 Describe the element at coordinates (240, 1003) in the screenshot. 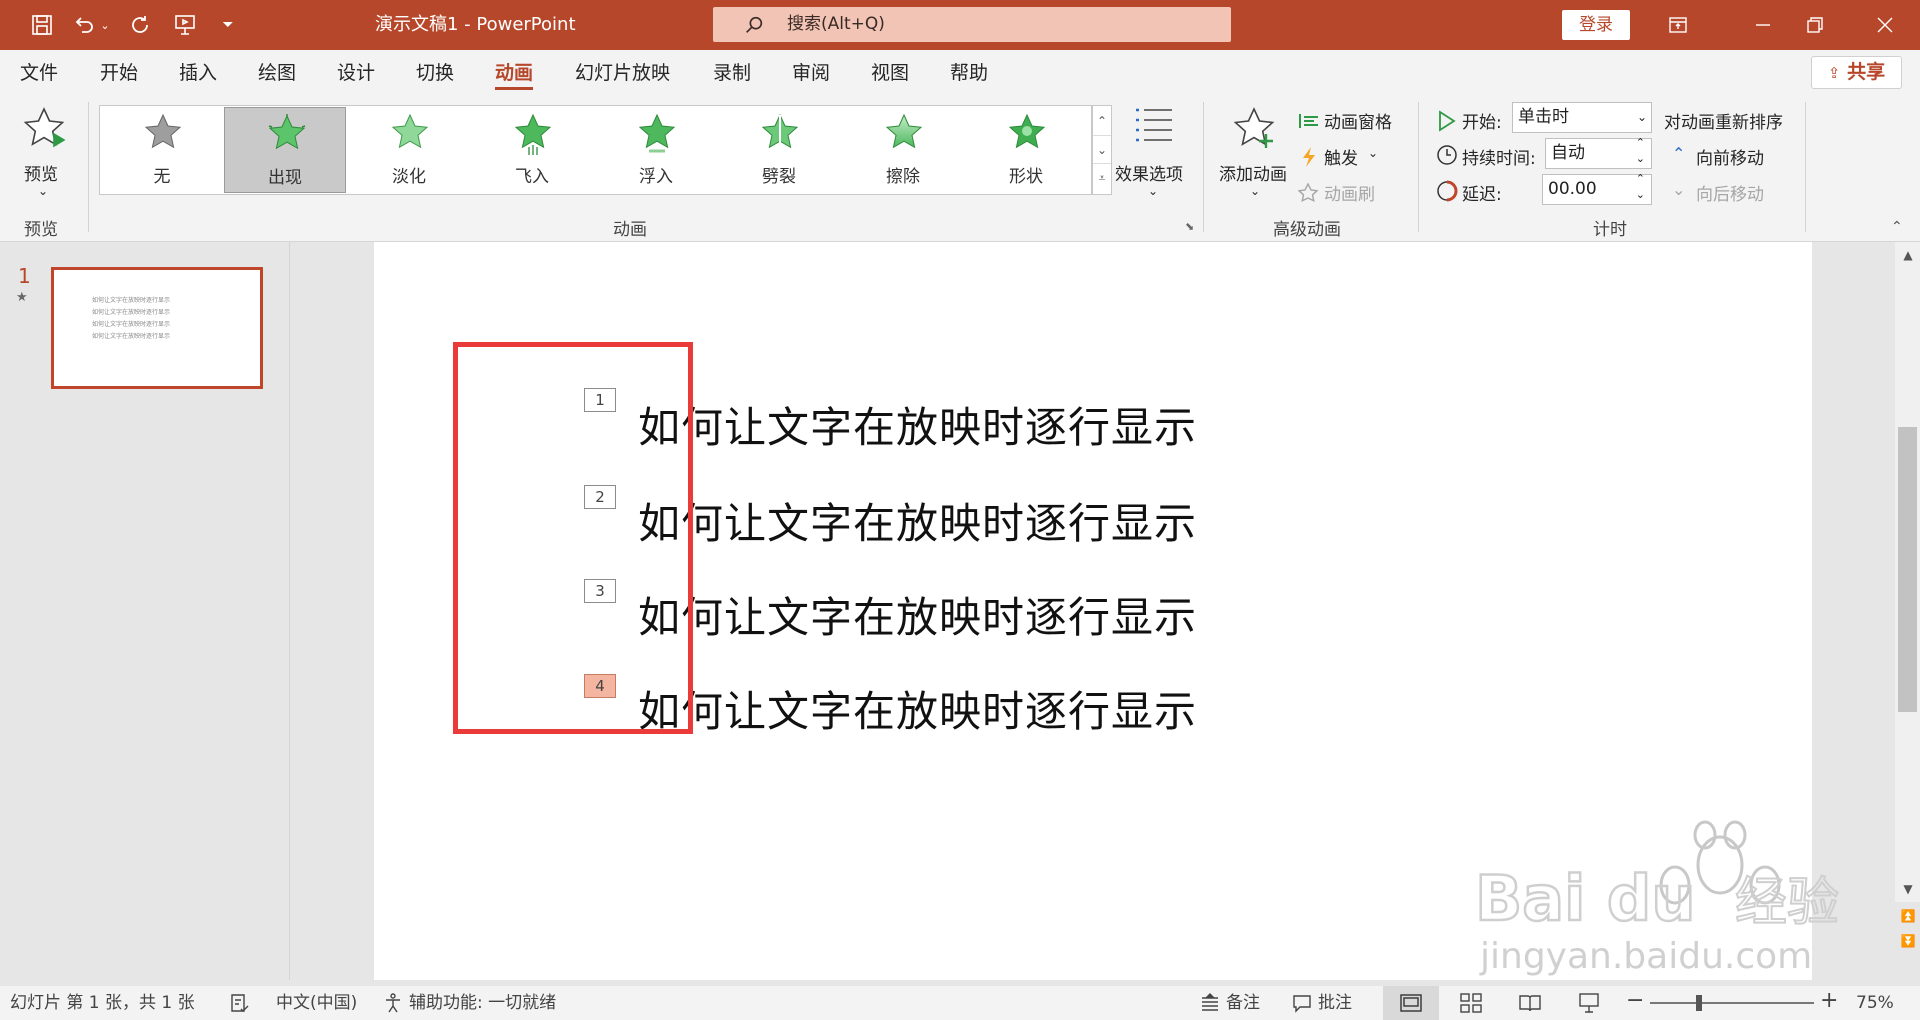

I see `spelling-check-icon` at that location.